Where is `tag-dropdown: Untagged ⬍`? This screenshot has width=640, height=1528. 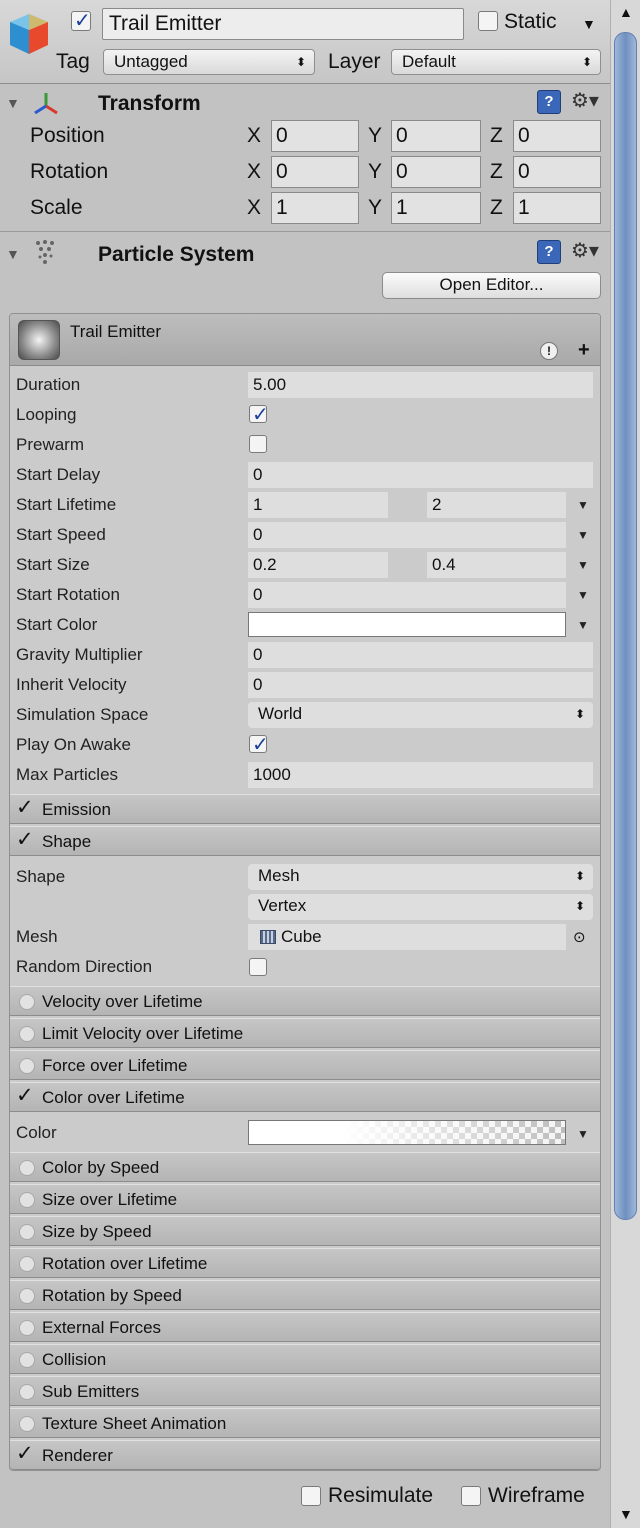
tag-dropdown: Untagged ⬍ is located at coordinates (209, 62).